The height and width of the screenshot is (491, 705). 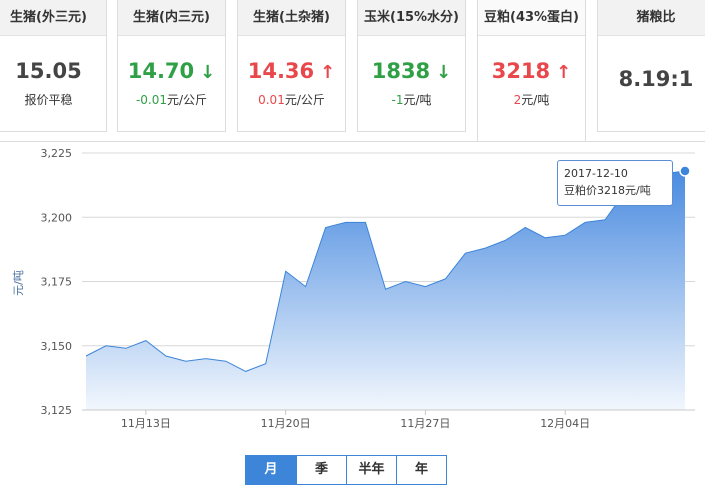 What do you see at coordinates (607, 190) in the screenshot?
I see `tooltip-value: 豆粕价3218元/吨` at bounding box center [607, 190].